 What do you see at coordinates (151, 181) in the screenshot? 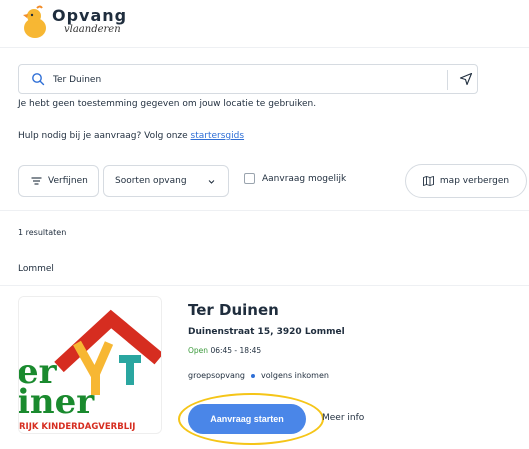
I see `childcare-types-label: Soorten opvang` at bounding box center [151, 181].